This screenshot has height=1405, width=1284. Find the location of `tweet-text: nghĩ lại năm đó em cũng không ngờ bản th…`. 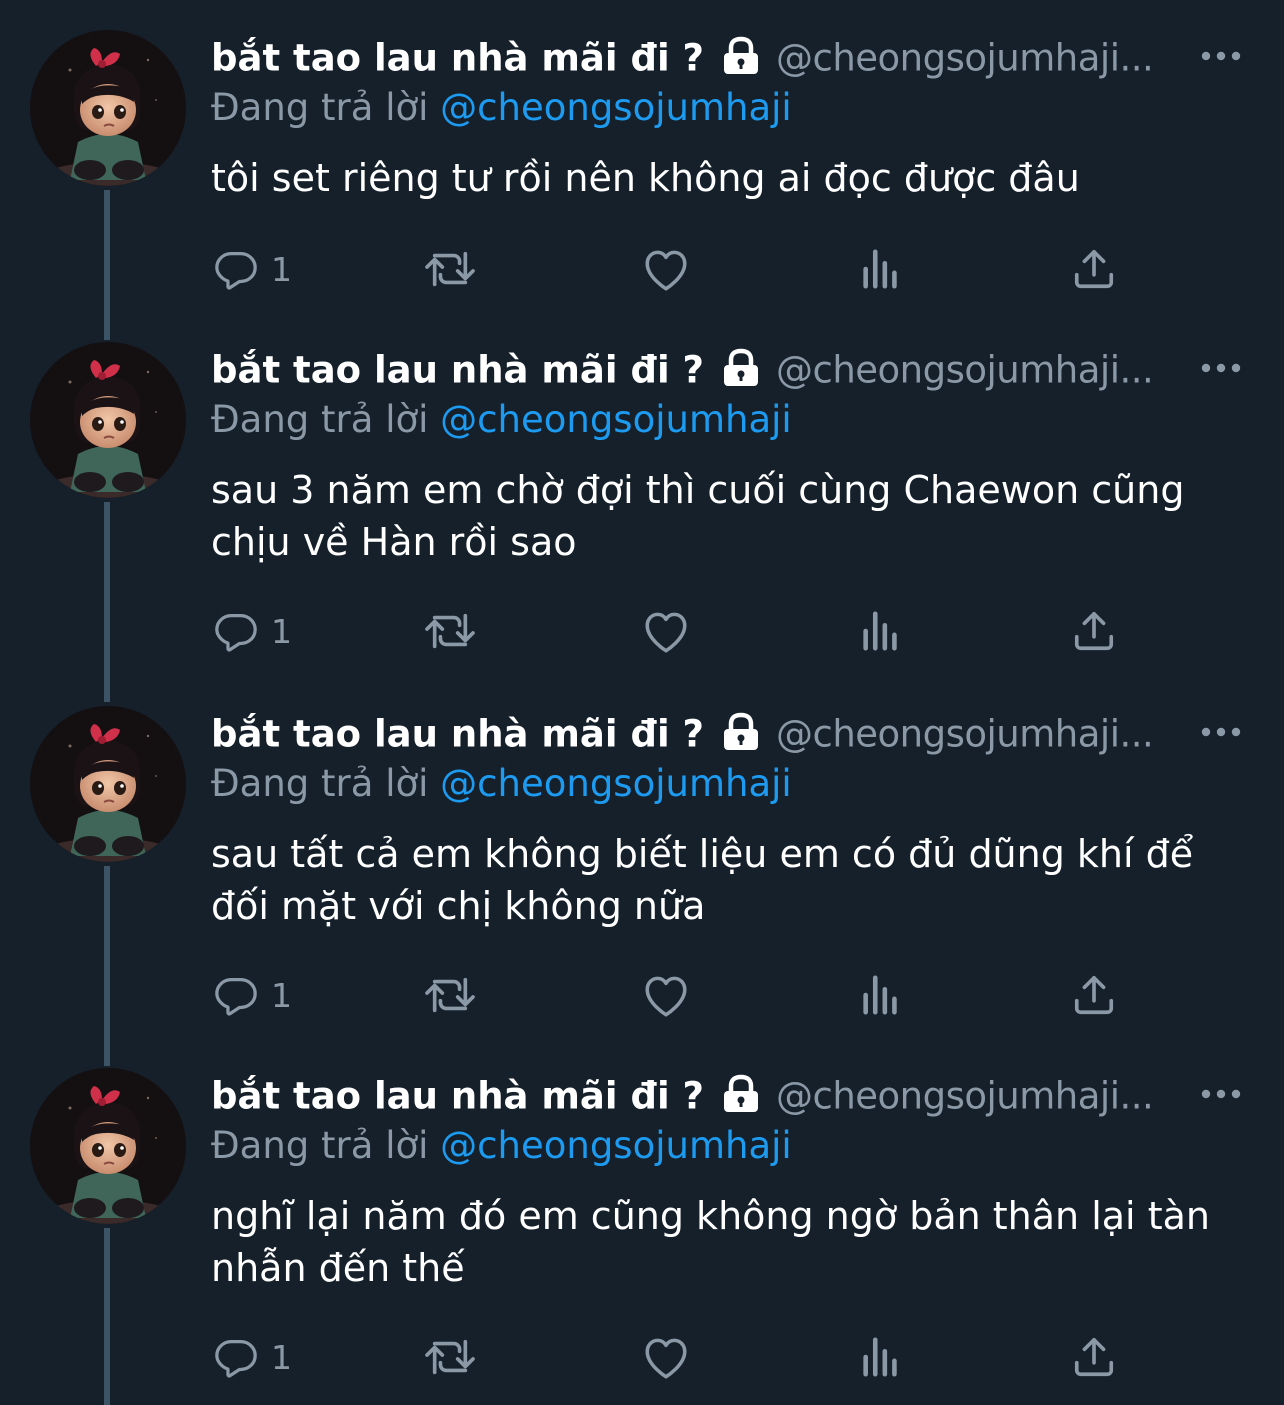

tweet-text: nghĩ lại năm đó em cũng không ngờ bản th… is located at coordinates (710, 1242).